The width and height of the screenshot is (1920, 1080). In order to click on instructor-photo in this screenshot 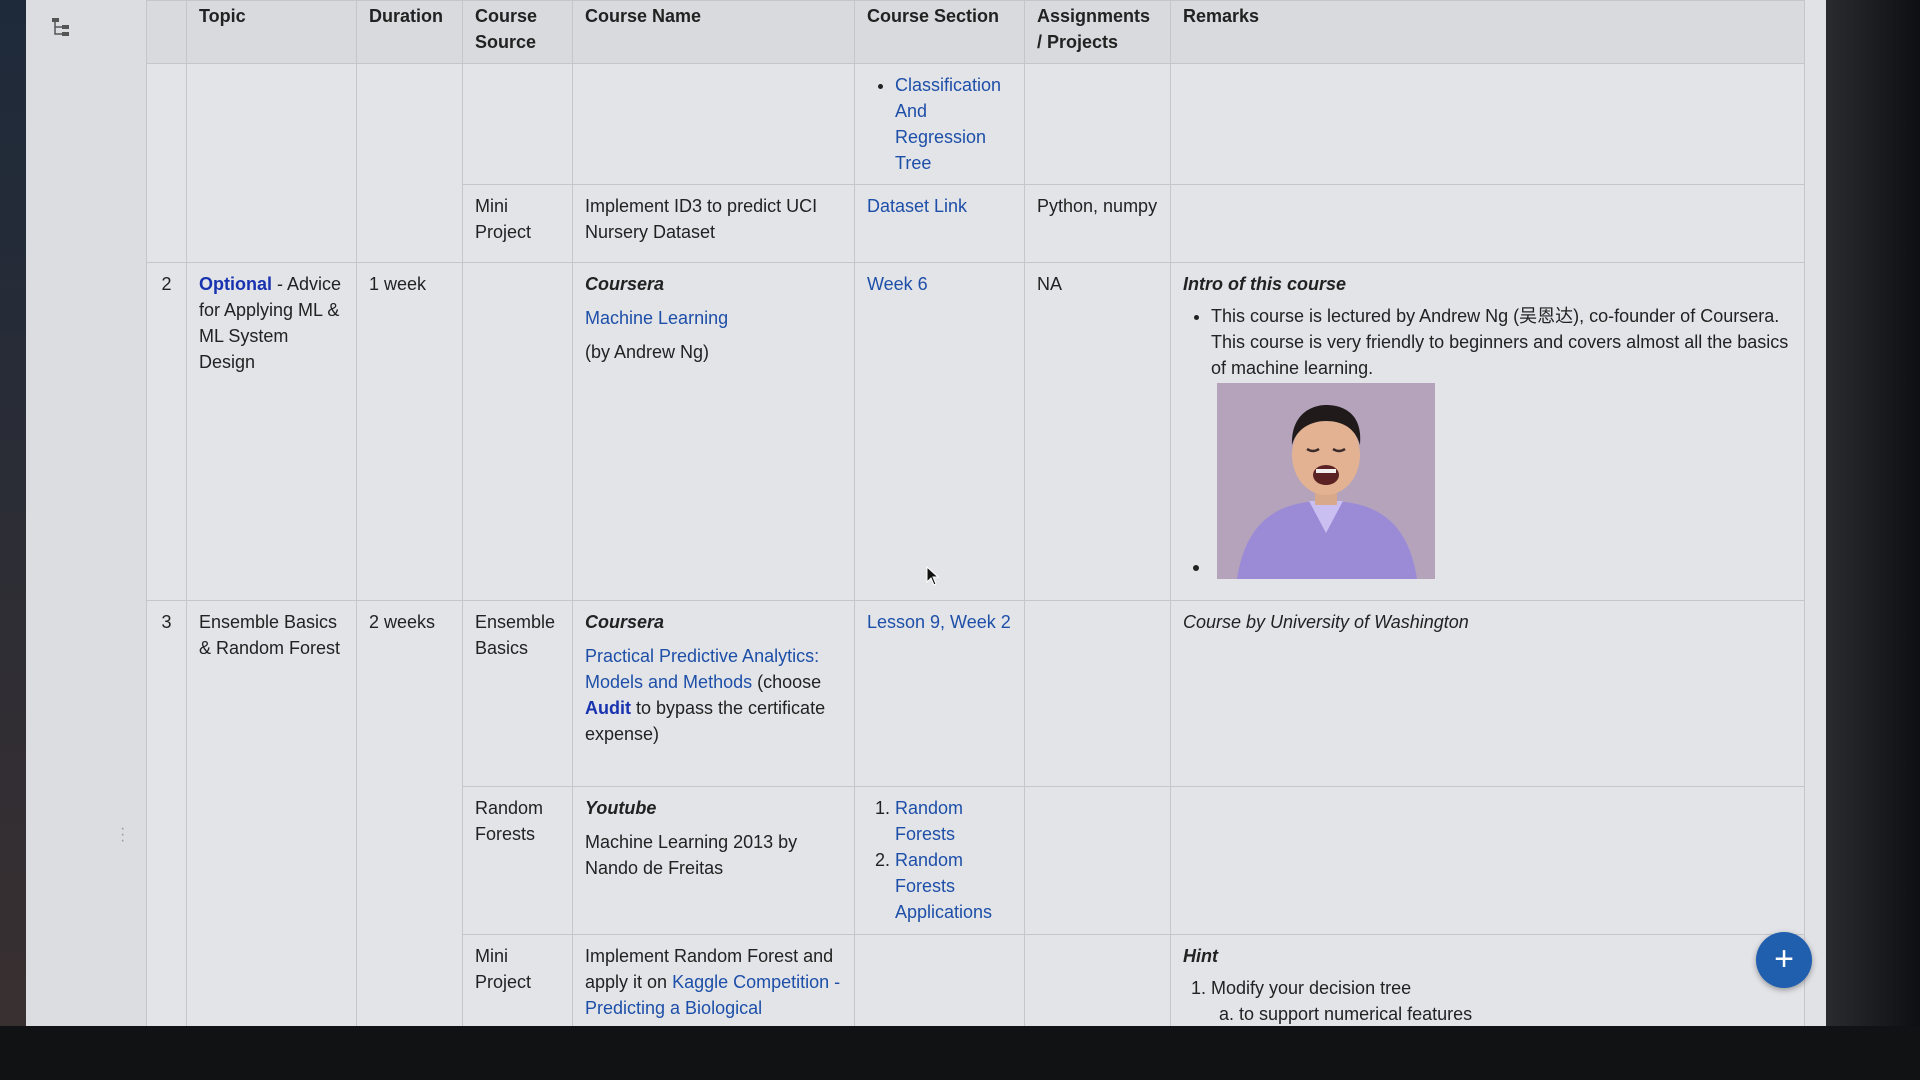, I will do `click(1326, 481)`.